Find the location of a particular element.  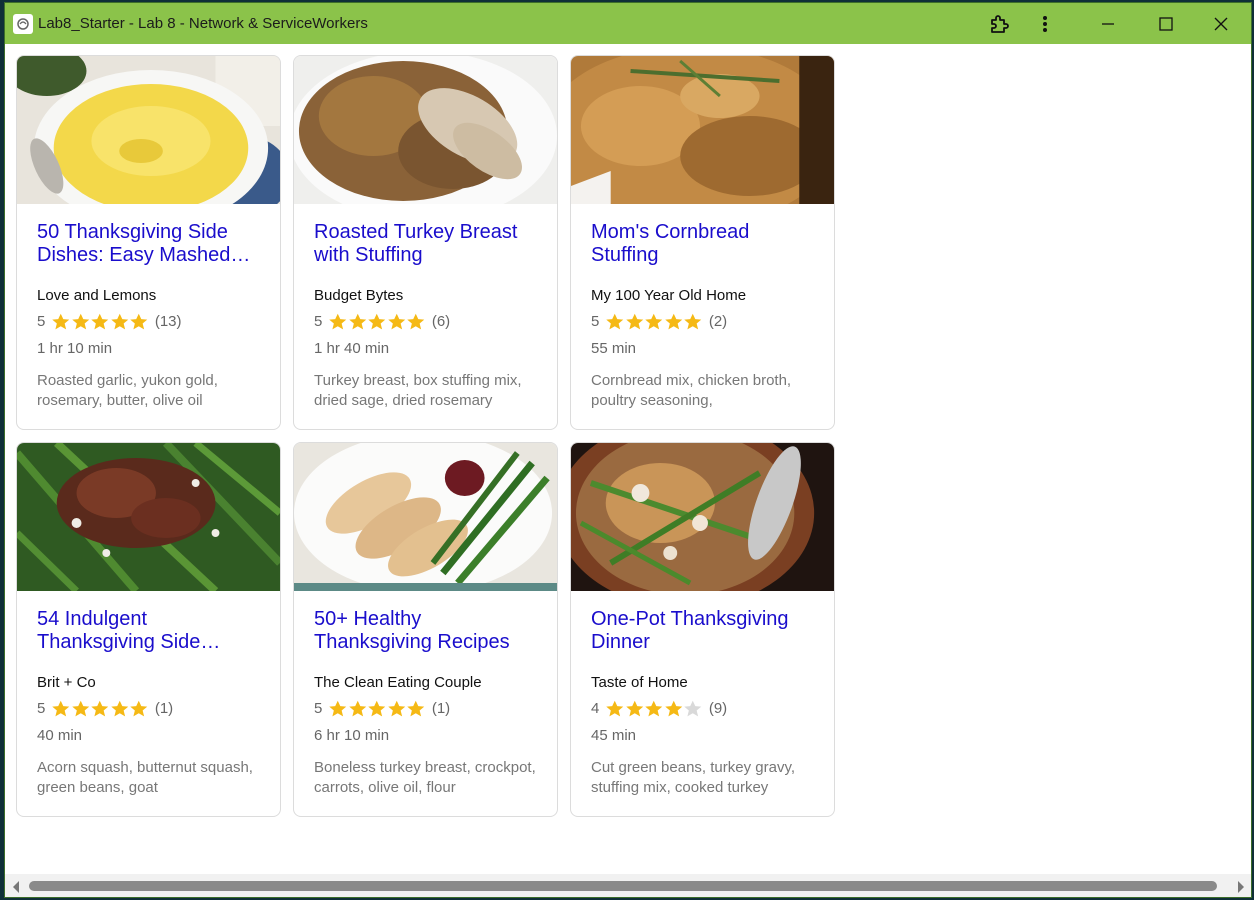

recipe-rating: 4 (9) is located at coordinates (659, 708).